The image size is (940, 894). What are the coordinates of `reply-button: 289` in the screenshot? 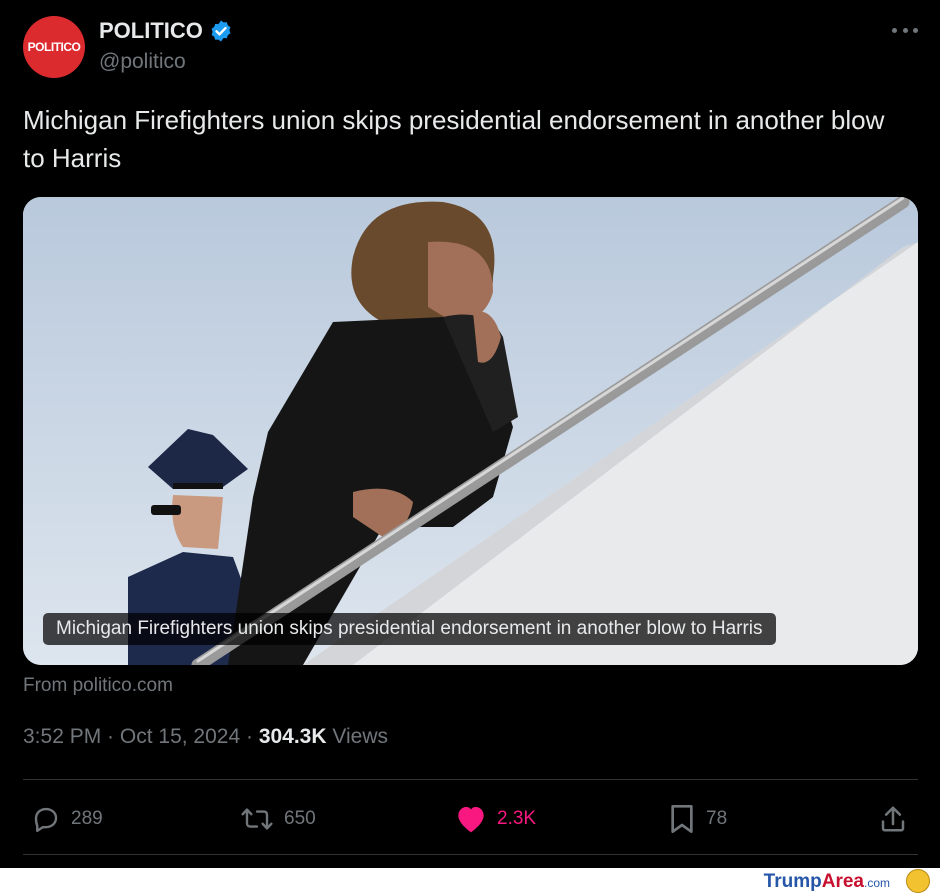 It's located at (67, 819).